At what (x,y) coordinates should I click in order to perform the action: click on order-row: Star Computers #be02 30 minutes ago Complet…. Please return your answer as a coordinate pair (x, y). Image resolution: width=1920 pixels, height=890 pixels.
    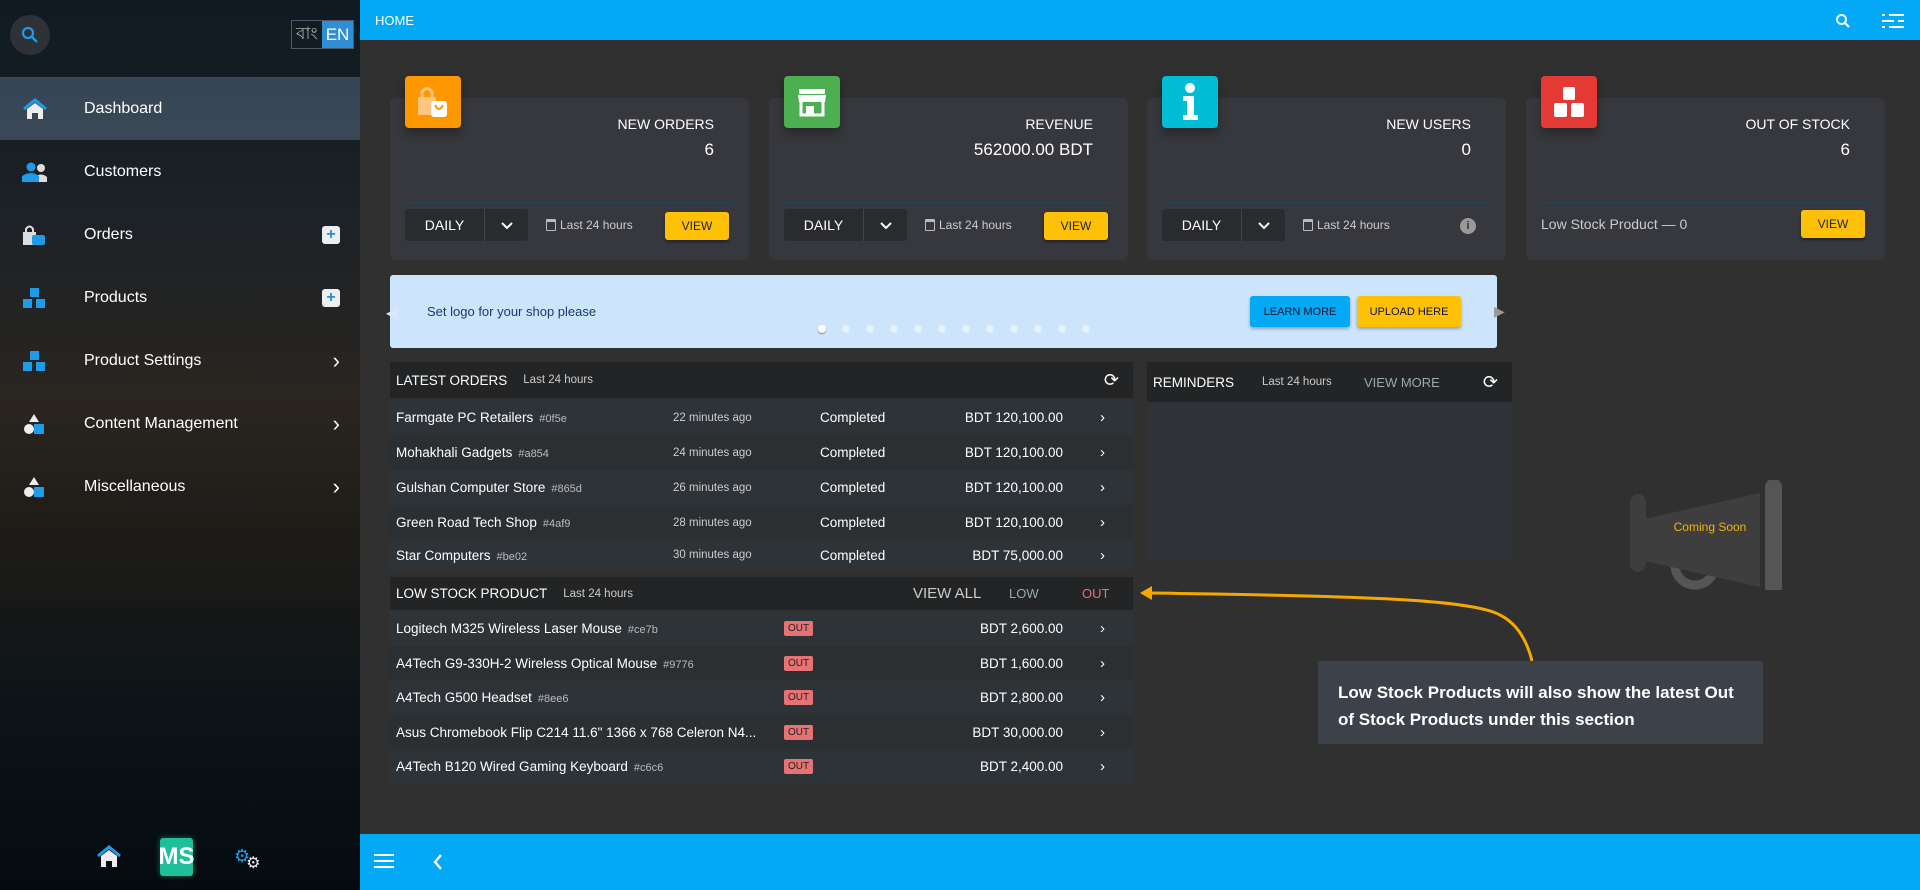
    Looking at the image, I should click on (761, 555).